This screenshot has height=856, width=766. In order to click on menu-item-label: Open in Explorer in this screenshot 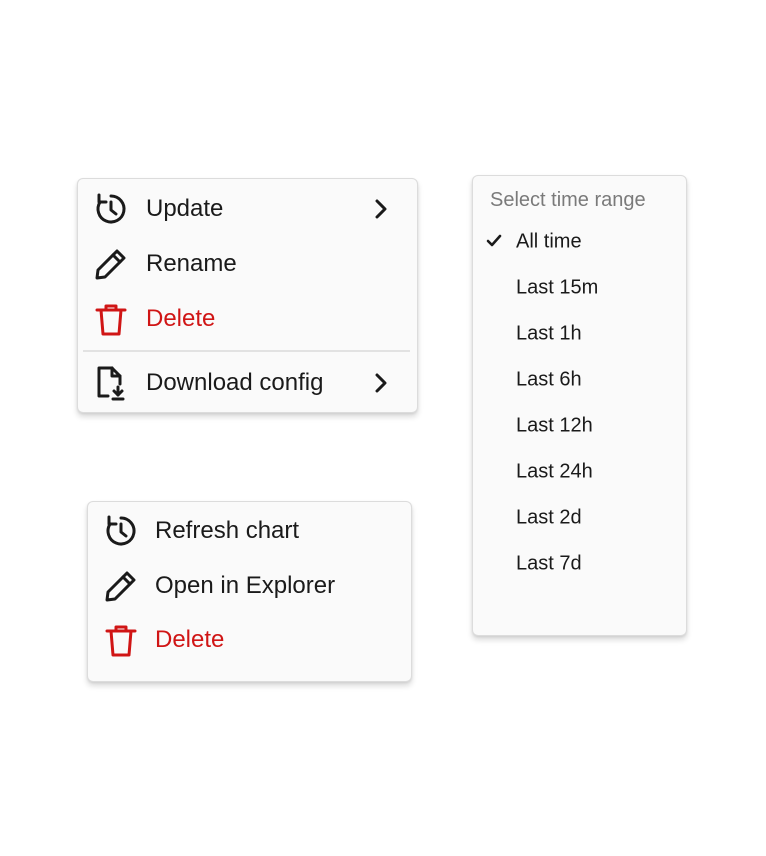, I will do `click(245, 585)`.